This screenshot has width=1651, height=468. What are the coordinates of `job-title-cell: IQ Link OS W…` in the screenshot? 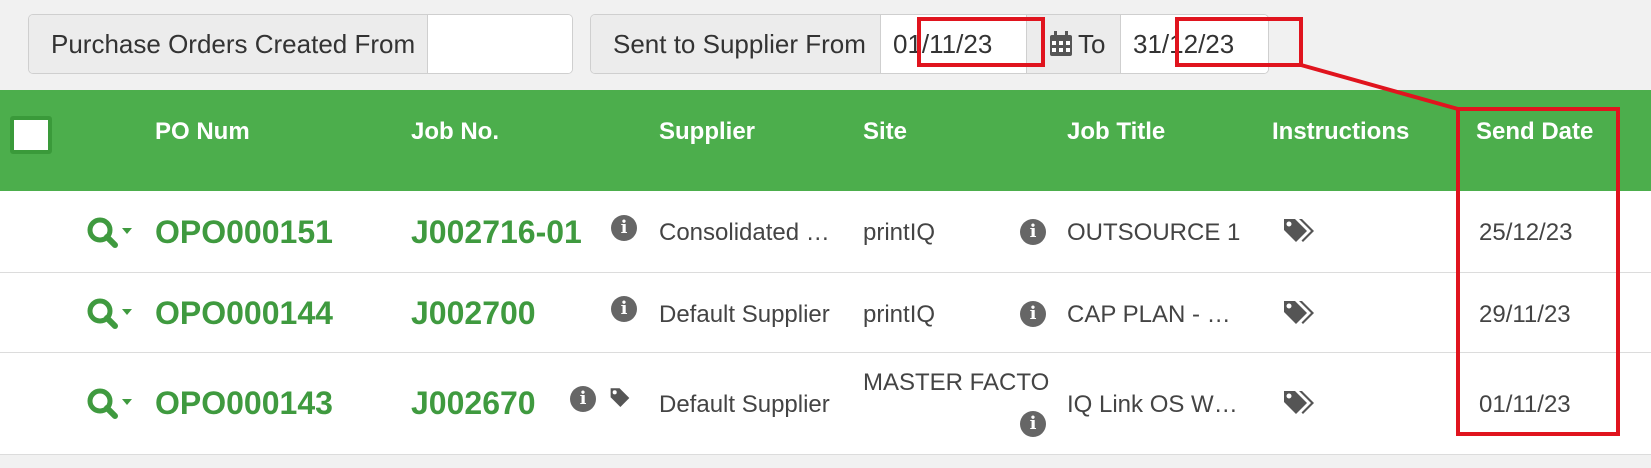 It's located at (1152, 404).